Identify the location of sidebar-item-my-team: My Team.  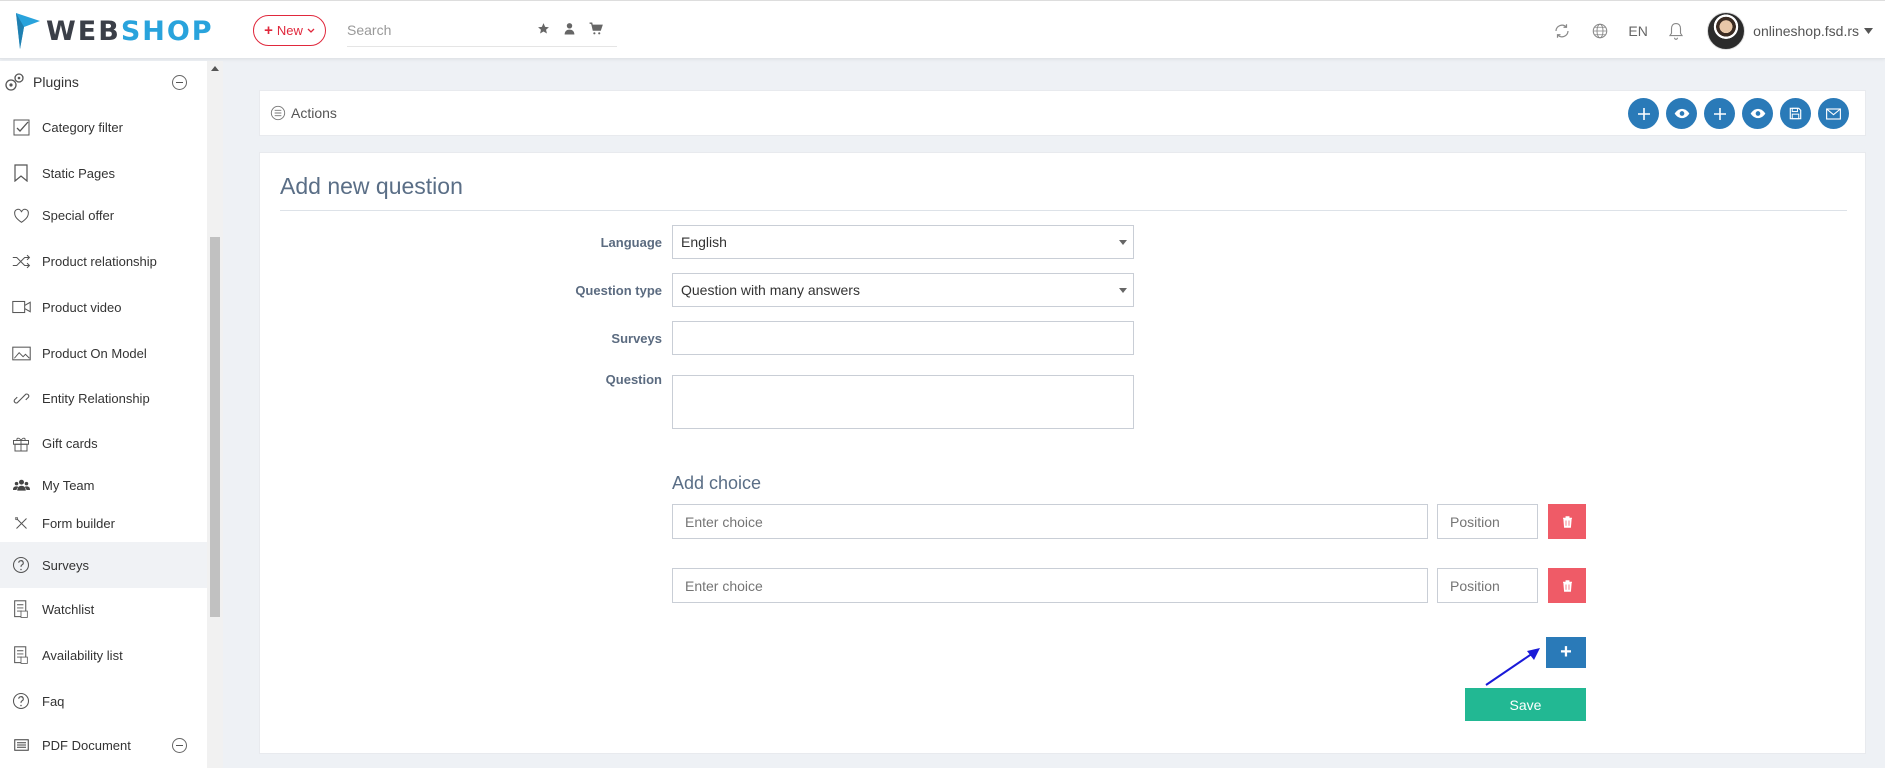
(103, 485).